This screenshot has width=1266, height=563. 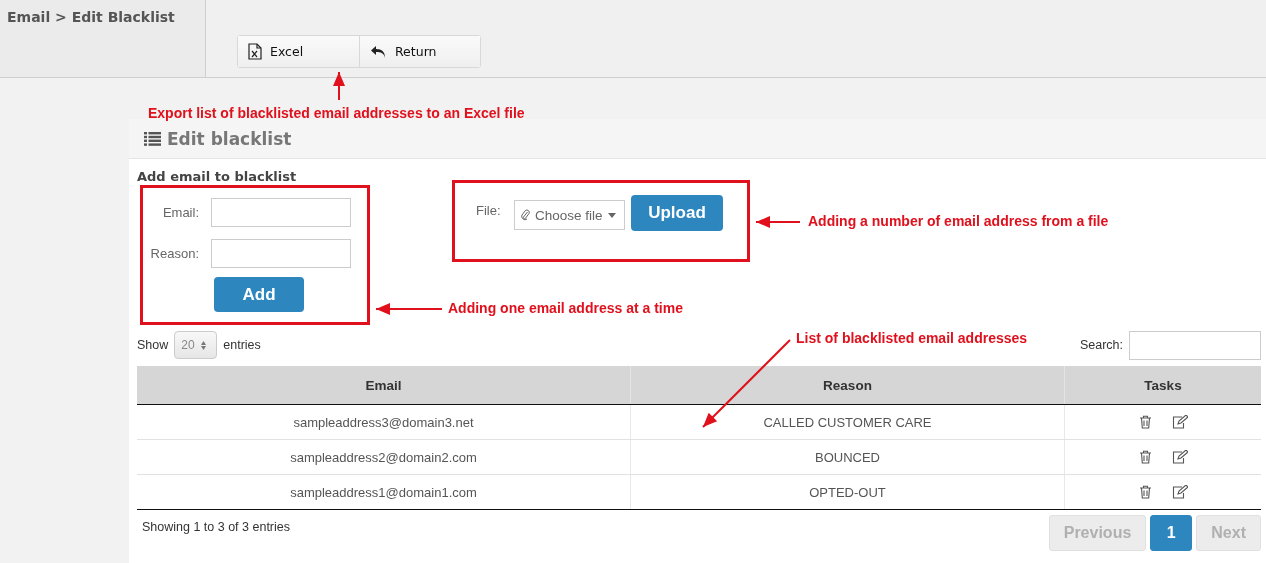 What do you see at coordinates (259, 294) in the screenshot?
I see `add-button: Add` at bounding box center [259, 294].